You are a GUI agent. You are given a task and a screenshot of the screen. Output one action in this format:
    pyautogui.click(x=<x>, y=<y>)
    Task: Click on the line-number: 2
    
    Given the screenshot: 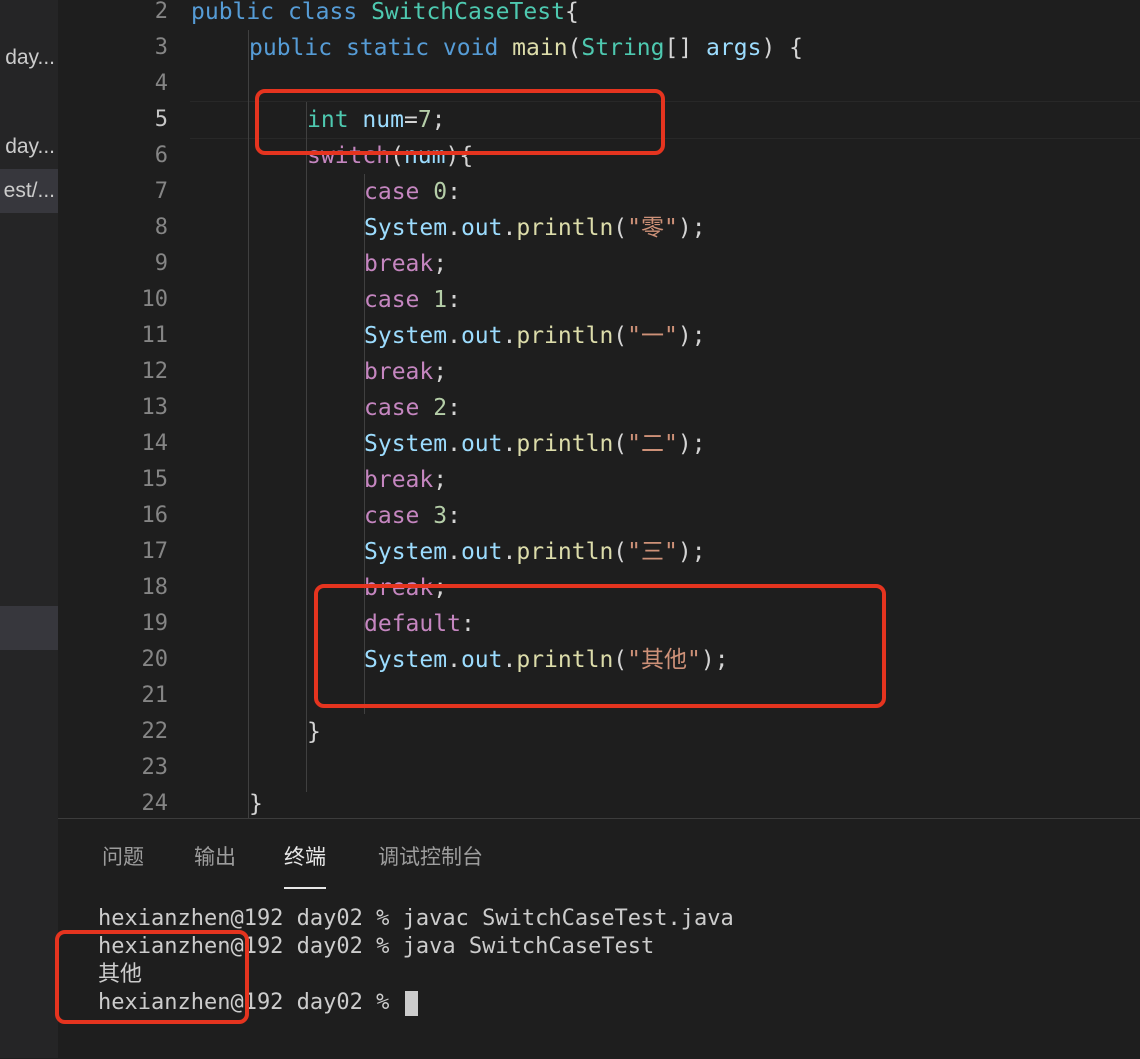 What is the action you would take?
    pyautogui.click(x=161, y=12)
    